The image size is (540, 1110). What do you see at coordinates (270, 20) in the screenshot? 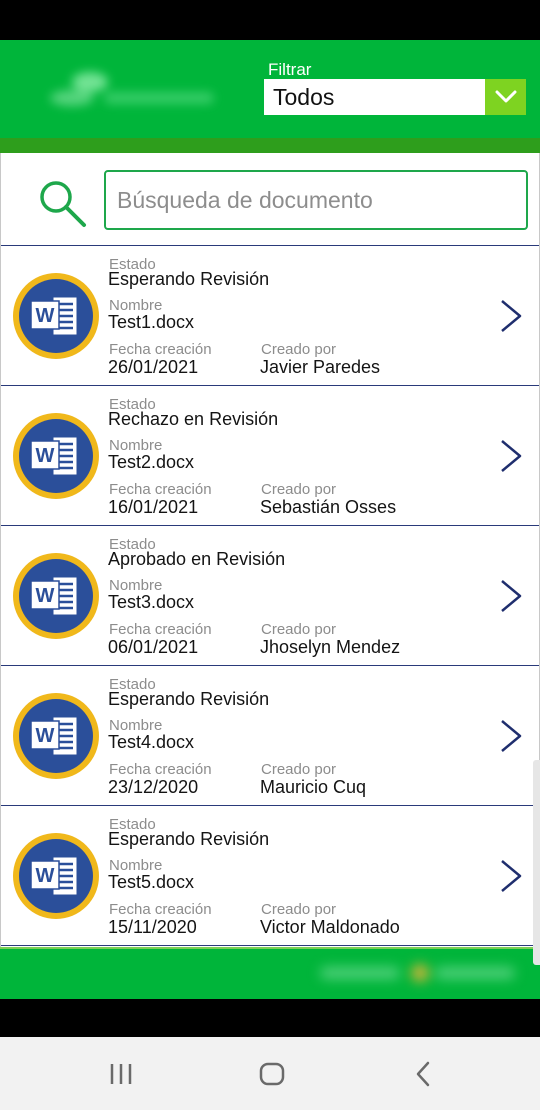
I see `status-bar` at bounding box center [270, 20].